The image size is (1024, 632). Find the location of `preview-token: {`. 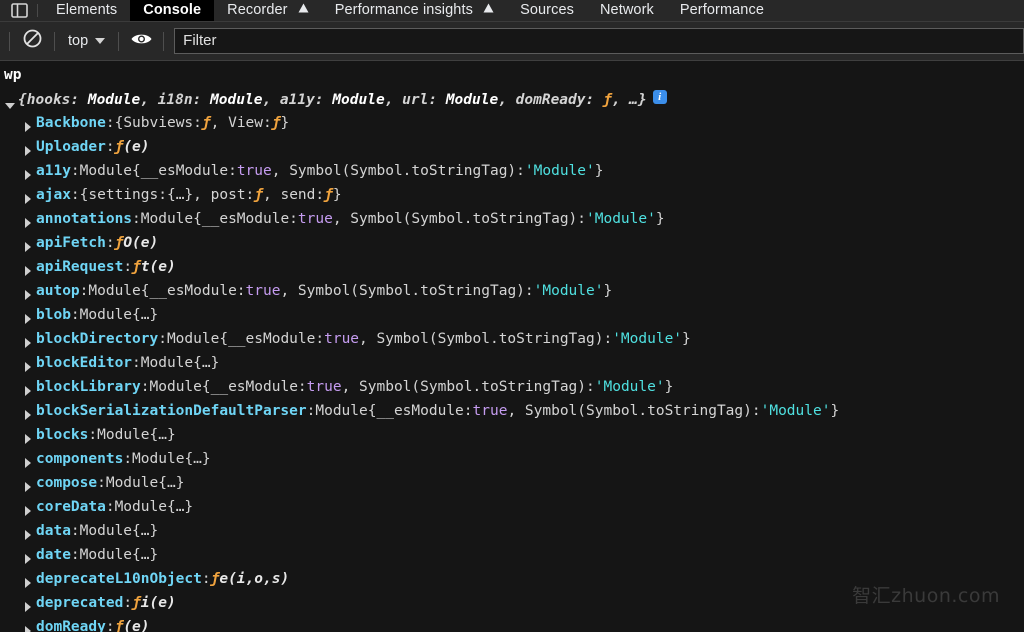

preview-token: { is located at coordinates (22, 100).